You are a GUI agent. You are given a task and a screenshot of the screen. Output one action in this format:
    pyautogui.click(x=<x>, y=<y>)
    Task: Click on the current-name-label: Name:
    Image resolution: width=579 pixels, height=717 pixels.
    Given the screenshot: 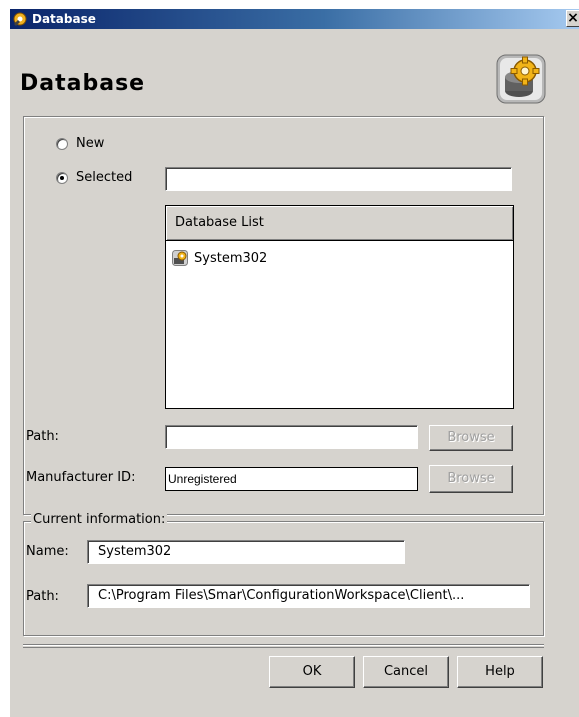 What is the action you would take?
    pyautogui.click(x=47, y=551)
    